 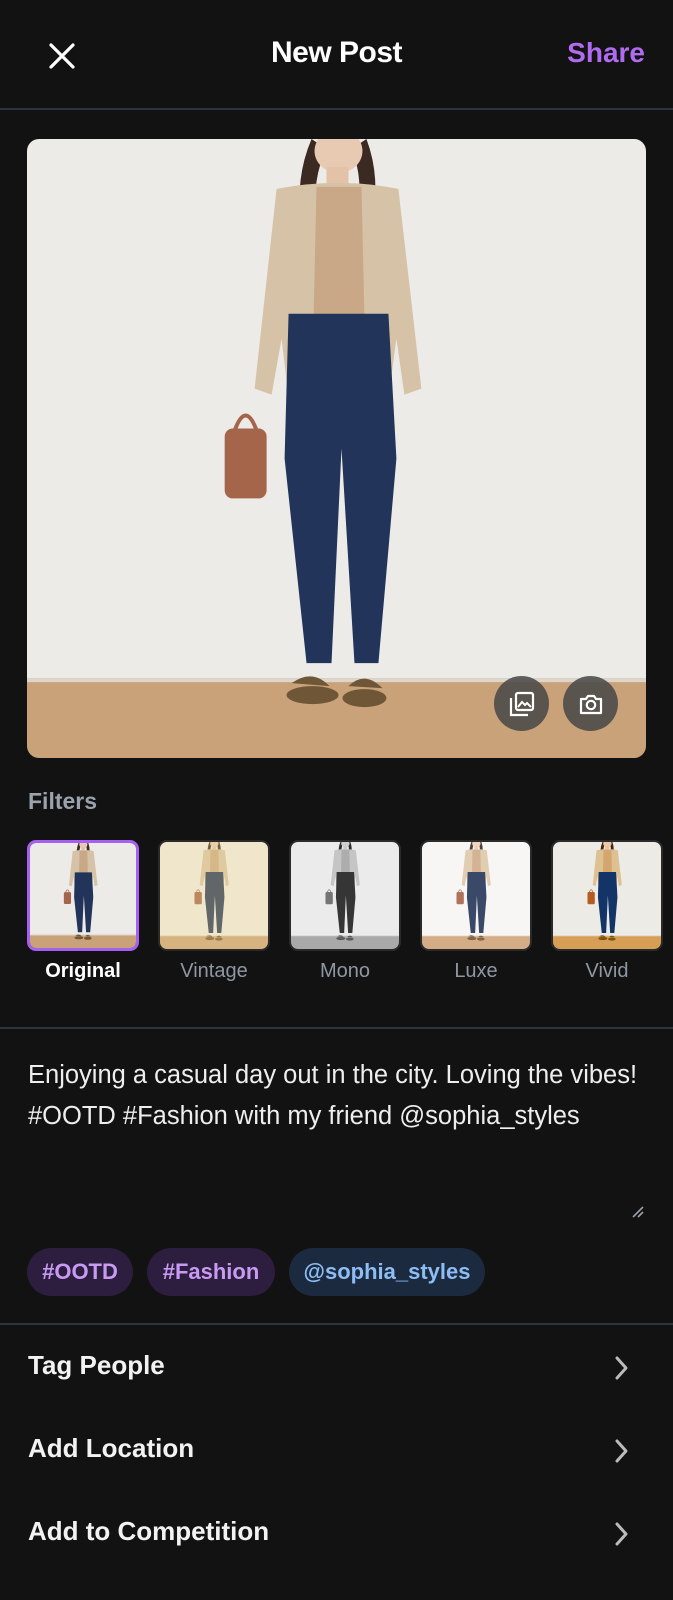 I want to click on hashtag-chip: #Fashion, so click(x=211, y=1272).